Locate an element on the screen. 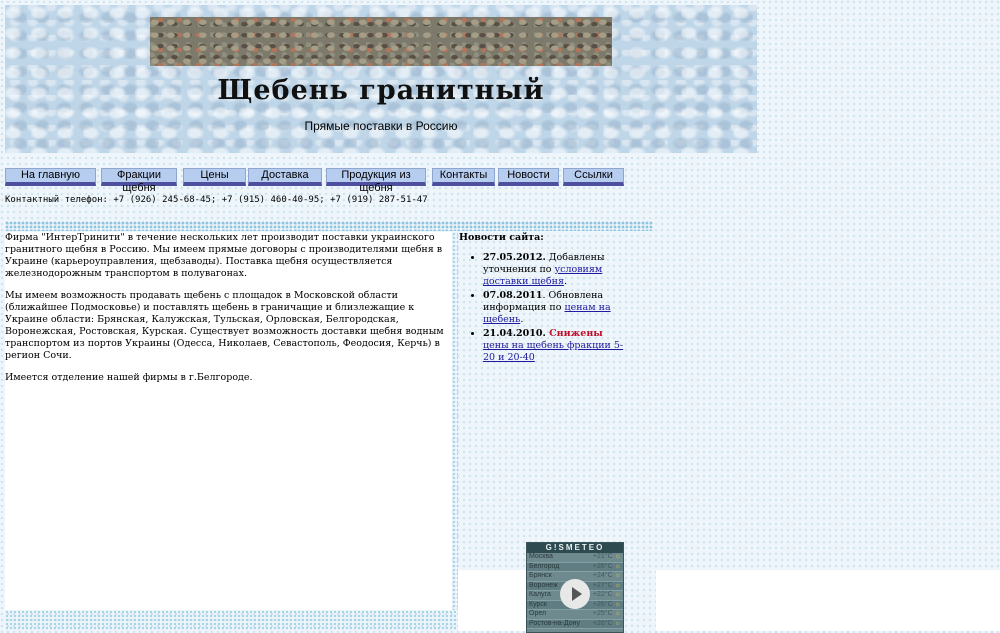  nav-item-links: Ссылки is located at coordinates (593, 177).